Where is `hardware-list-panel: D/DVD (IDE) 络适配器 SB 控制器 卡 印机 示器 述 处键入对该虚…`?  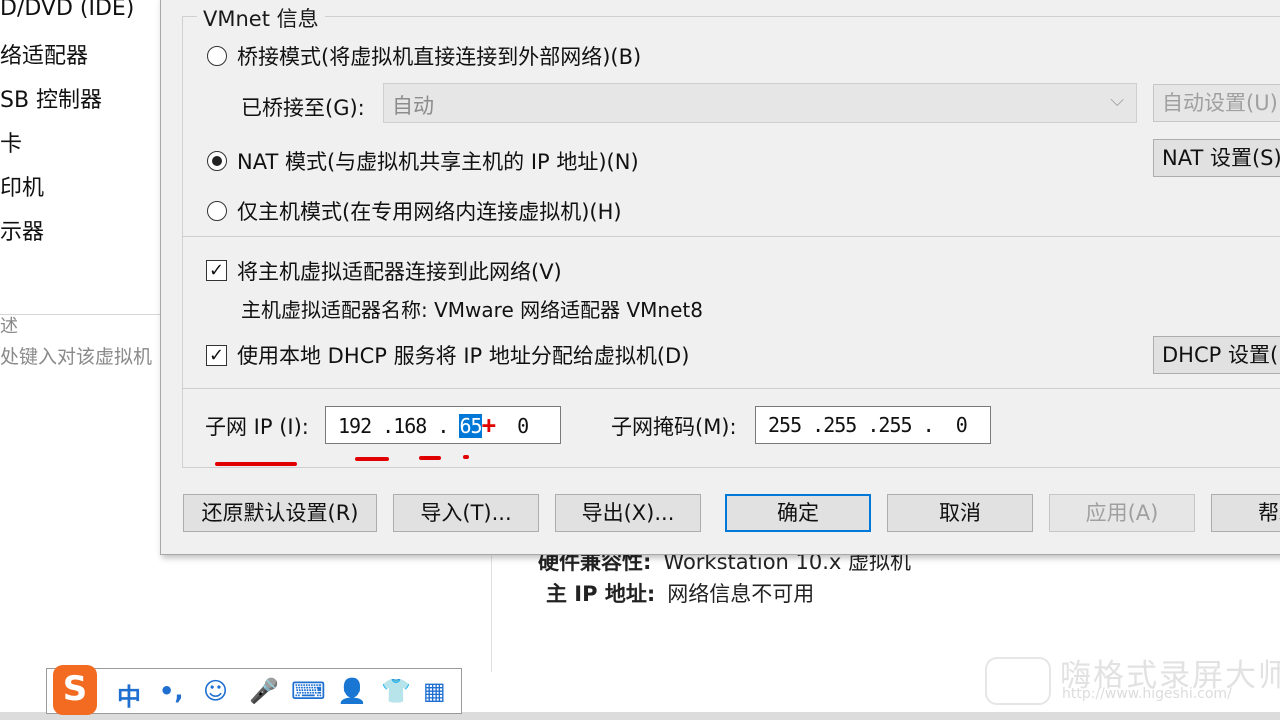
hardware-list-panel: D/DVD (IDE) 络适配器 SB 控制器 卡 印机 示器 述 处键入对该虚… is located at coordinates (85, 335).